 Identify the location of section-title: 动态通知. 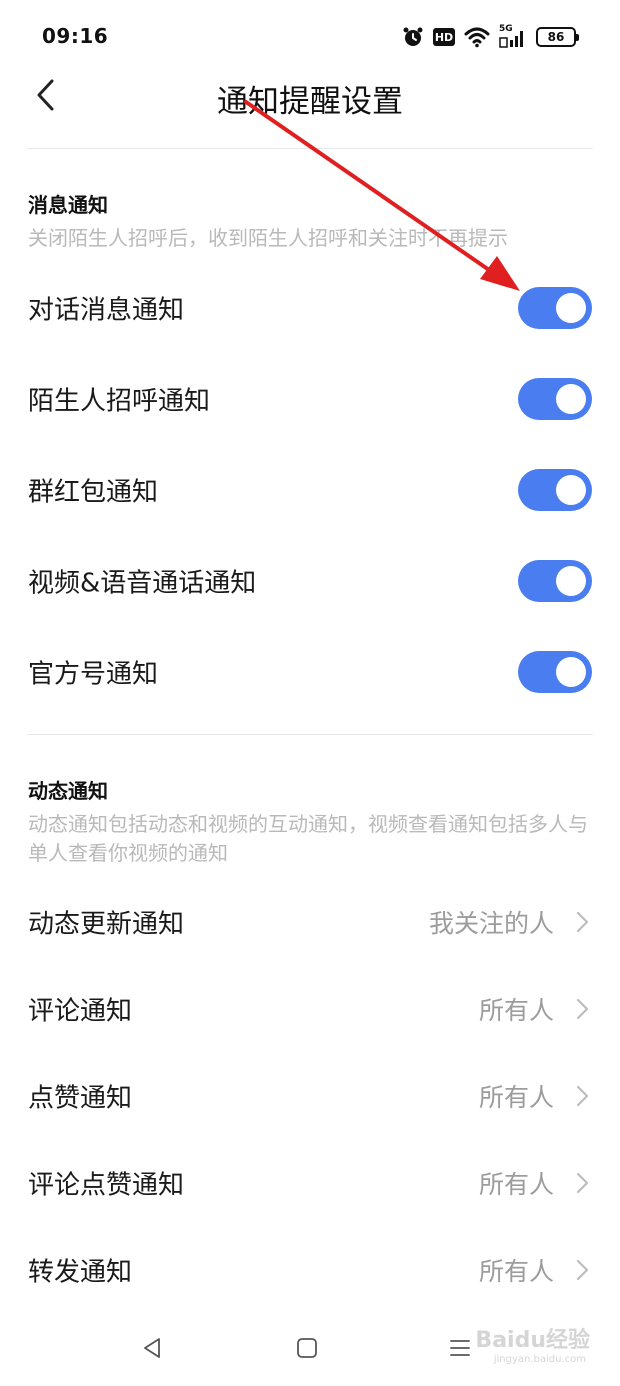
(68, 791).